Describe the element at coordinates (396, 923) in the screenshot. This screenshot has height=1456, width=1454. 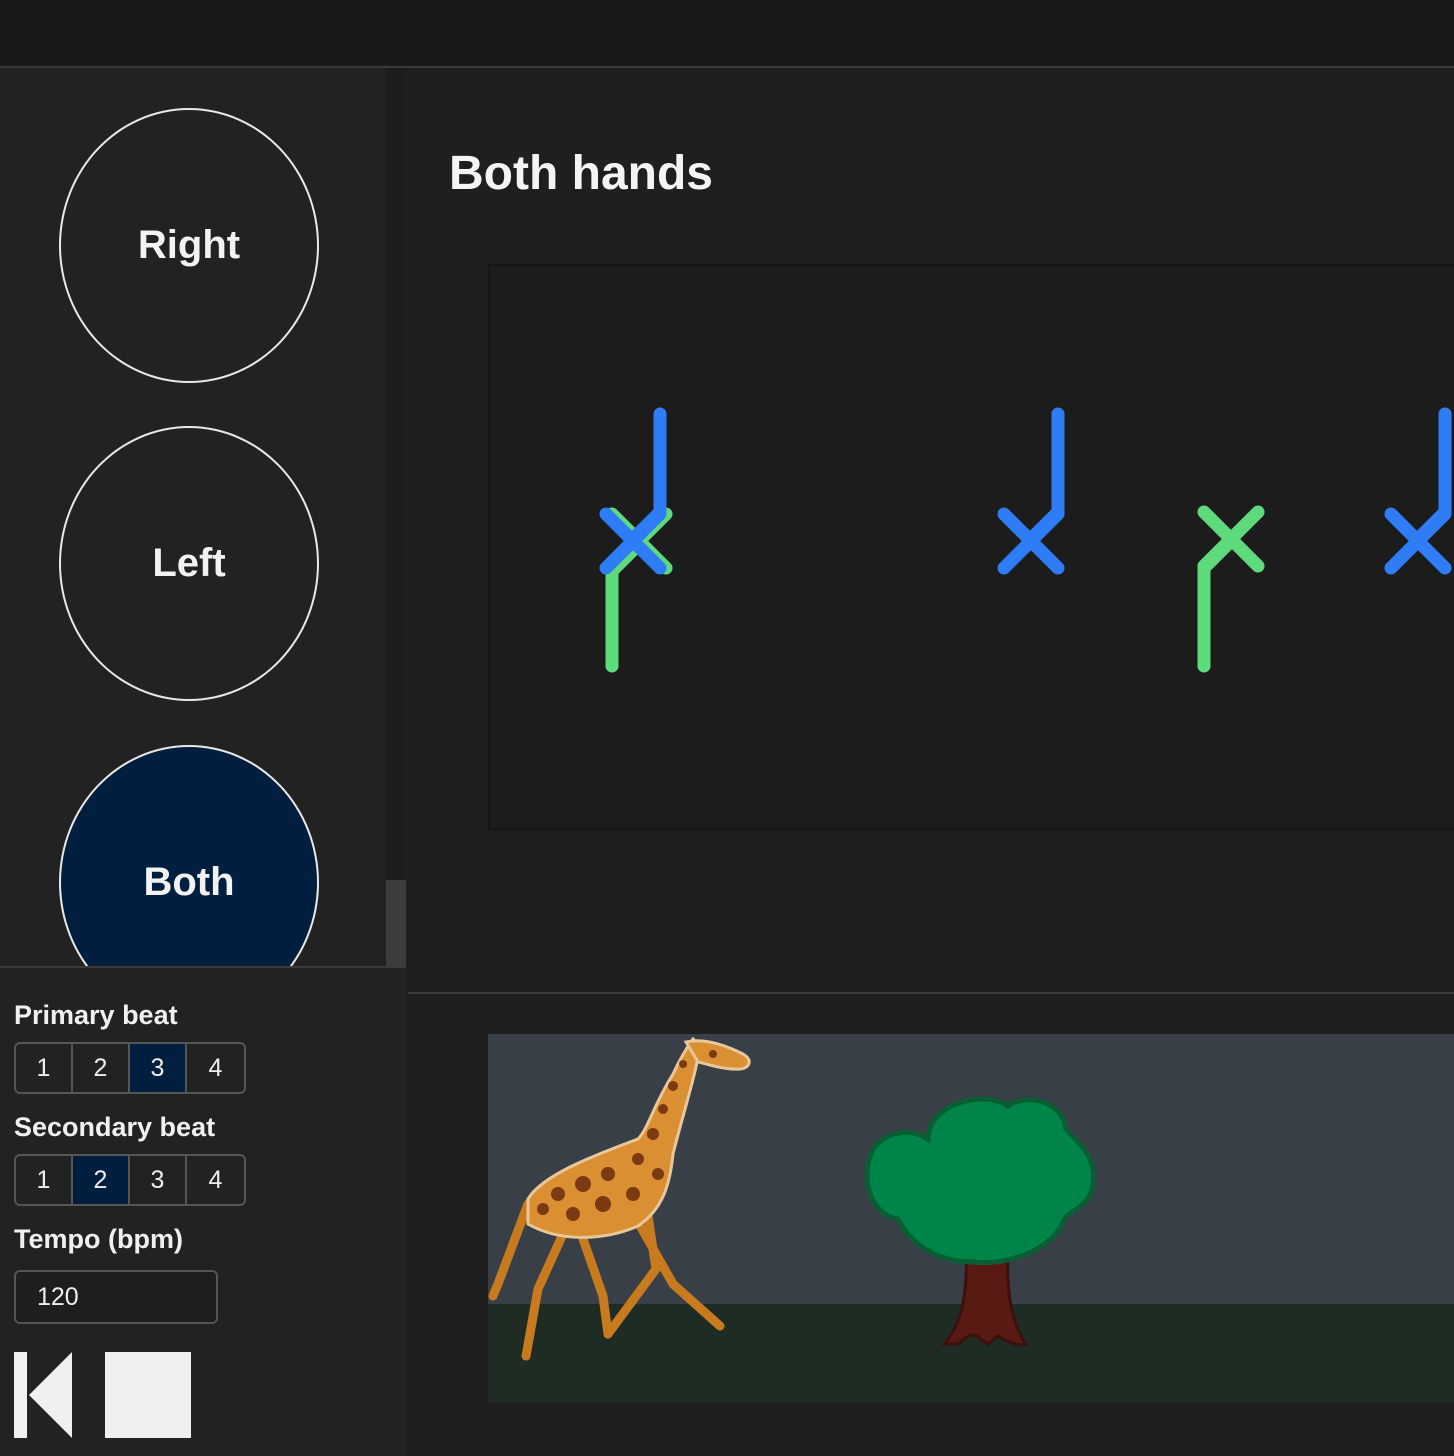
I see `sidebar-scrollbar-thumb` at that location.